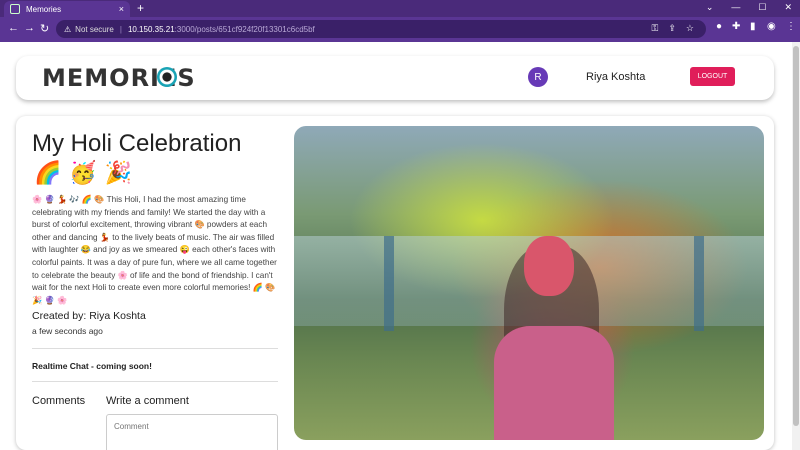 The height and width of the screenshot is (450, 800). What do you see at coordinates (538, 77) in the screenshot?
I see `avatar: R` at bounding box center [538, 77].